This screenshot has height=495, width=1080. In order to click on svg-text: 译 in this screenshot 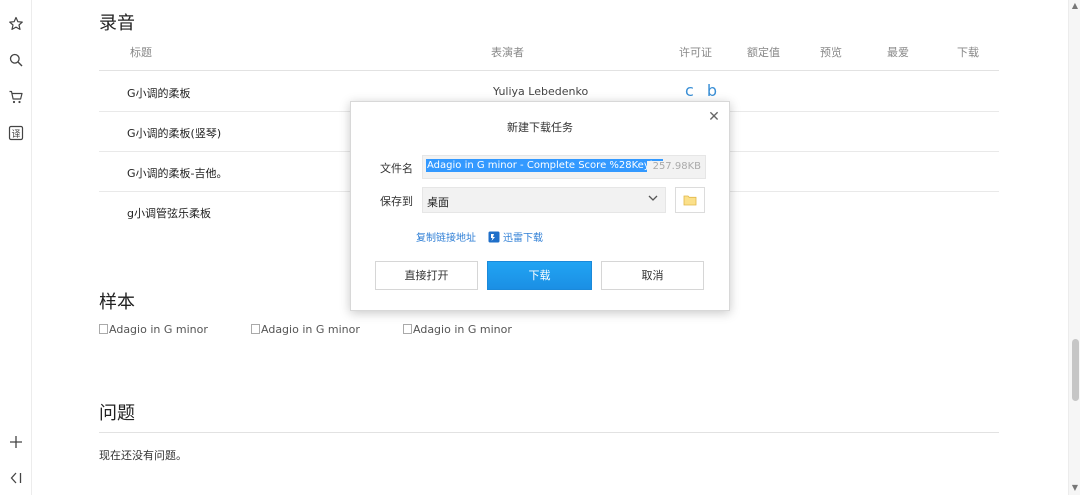, I will do `click(15, 134)`.